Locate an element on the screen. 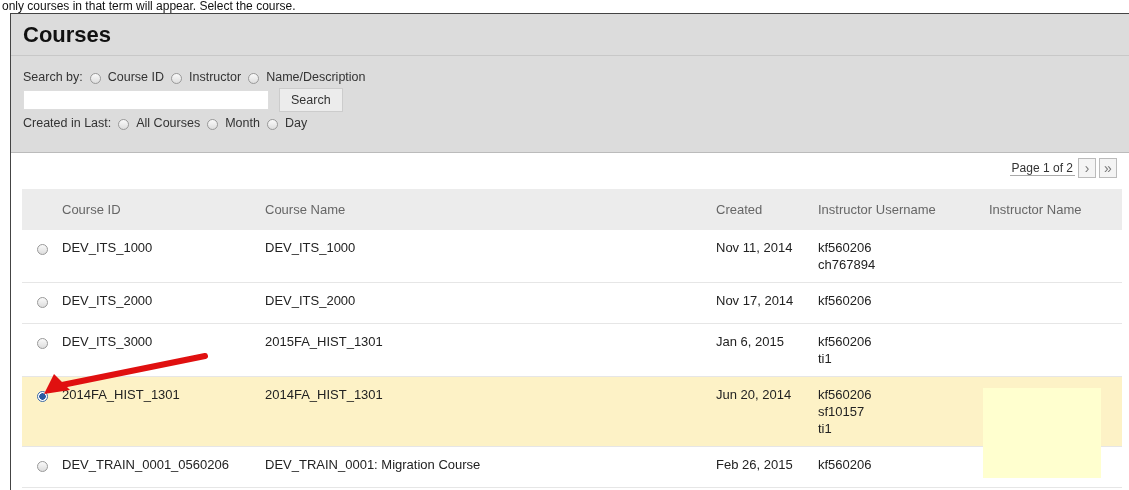 The height and width of the screenshot is (490, 1129). table-cell-text: Jun 20, 2014 is located at coordinates (754, 395).